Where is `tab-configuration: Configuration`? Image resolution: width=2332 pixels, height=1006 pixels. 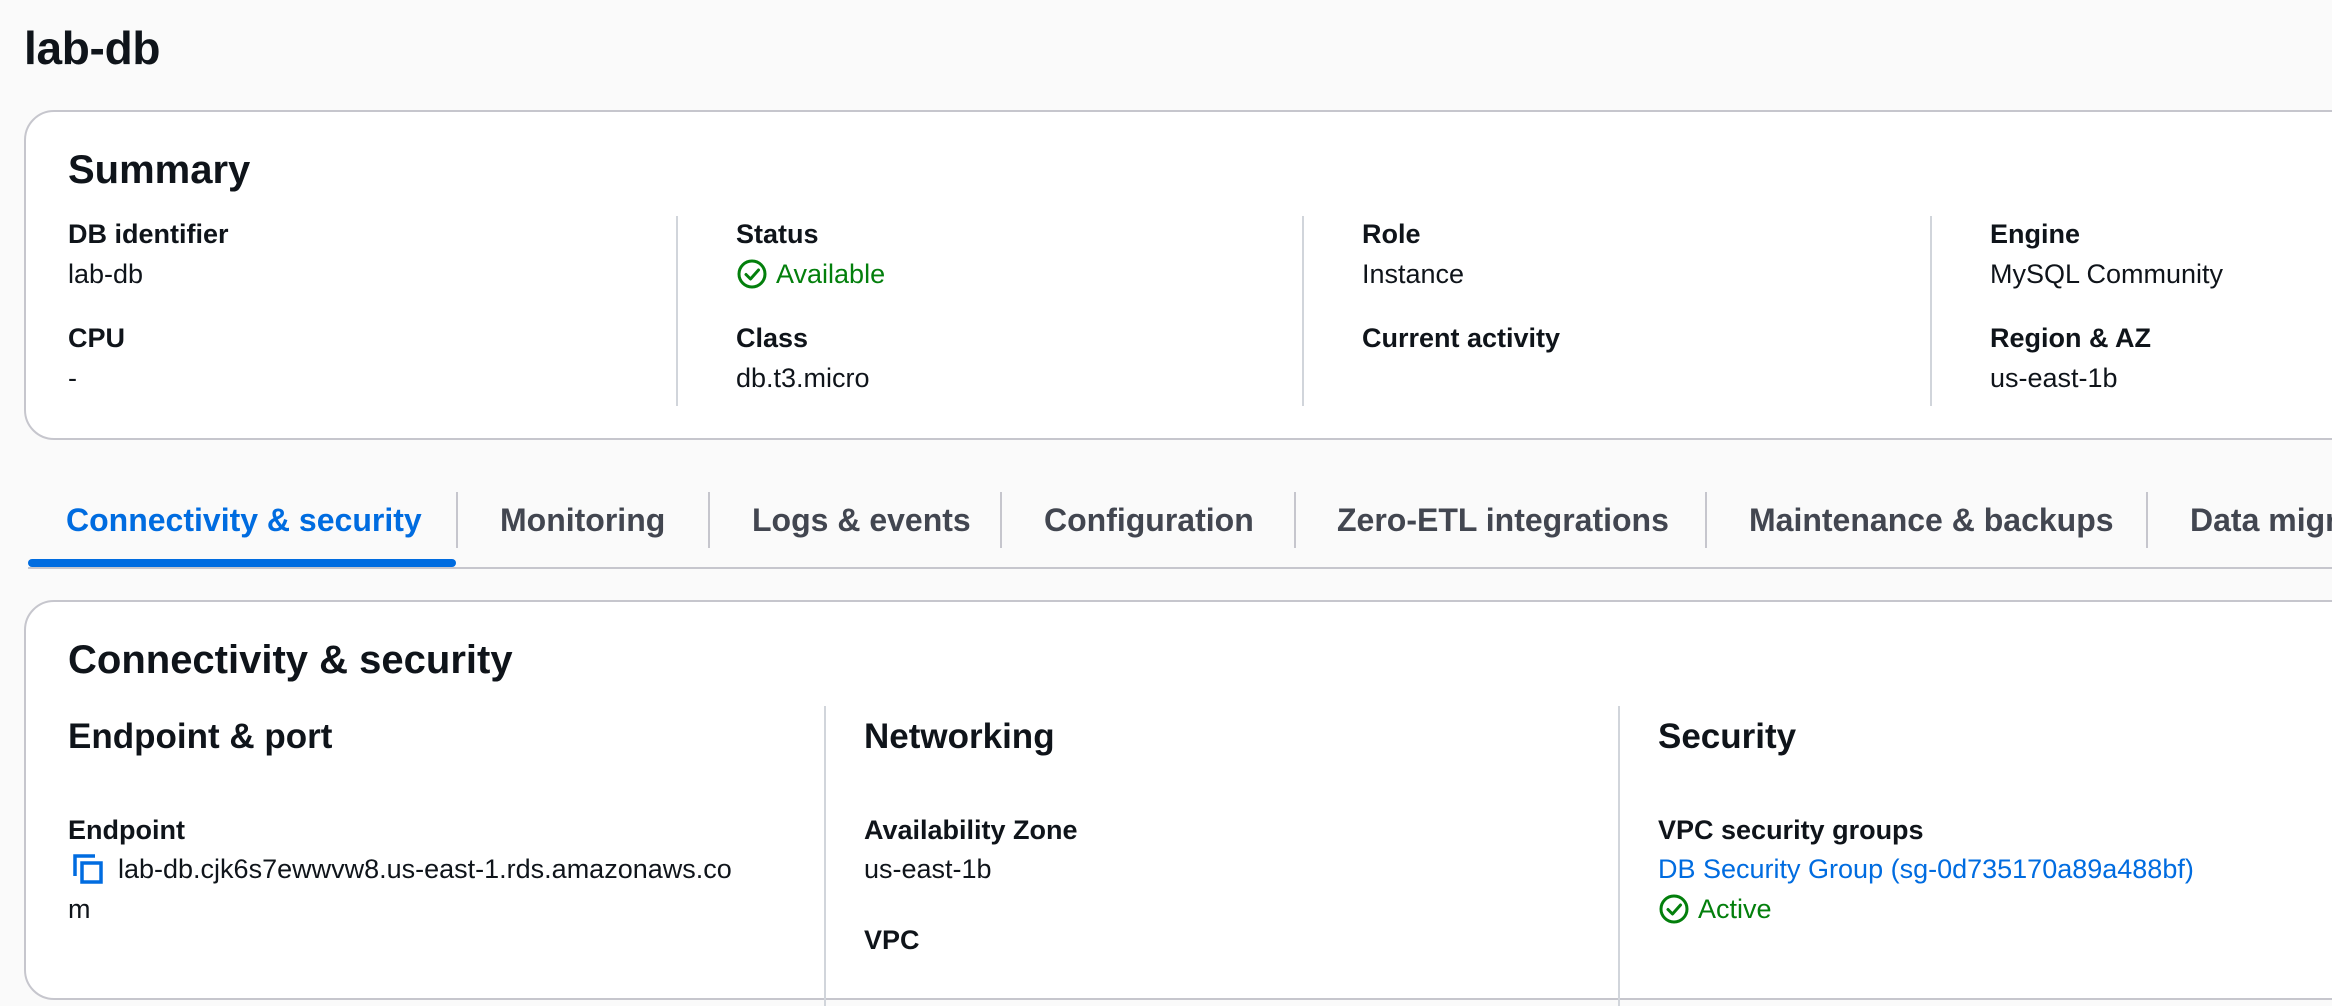 tab-configuration: Configuration is located at coordinates (1149, 520).